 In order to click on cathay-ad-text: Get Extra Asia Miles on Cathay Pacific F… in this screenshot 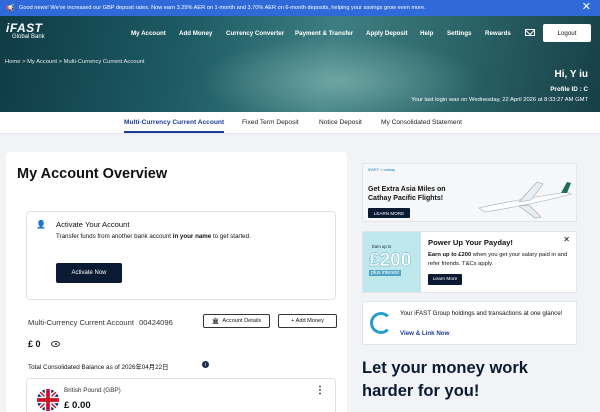, I will do `click(407, 194)`.